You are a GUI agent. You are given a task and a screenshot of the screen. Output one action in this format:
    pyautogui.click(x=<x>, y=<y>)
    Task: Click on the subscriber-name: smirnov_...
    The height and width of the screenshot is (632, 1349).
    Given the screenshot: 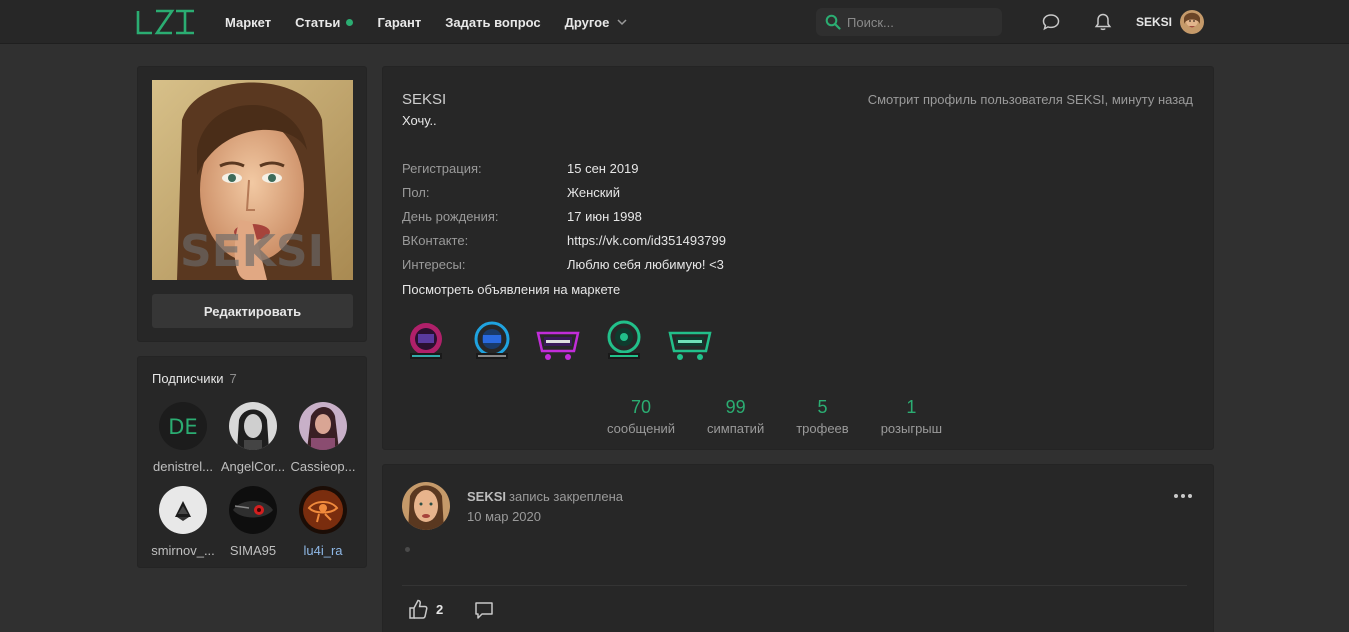 What is the action you would take?
    pyautogui.click(x=183, y=550)
    